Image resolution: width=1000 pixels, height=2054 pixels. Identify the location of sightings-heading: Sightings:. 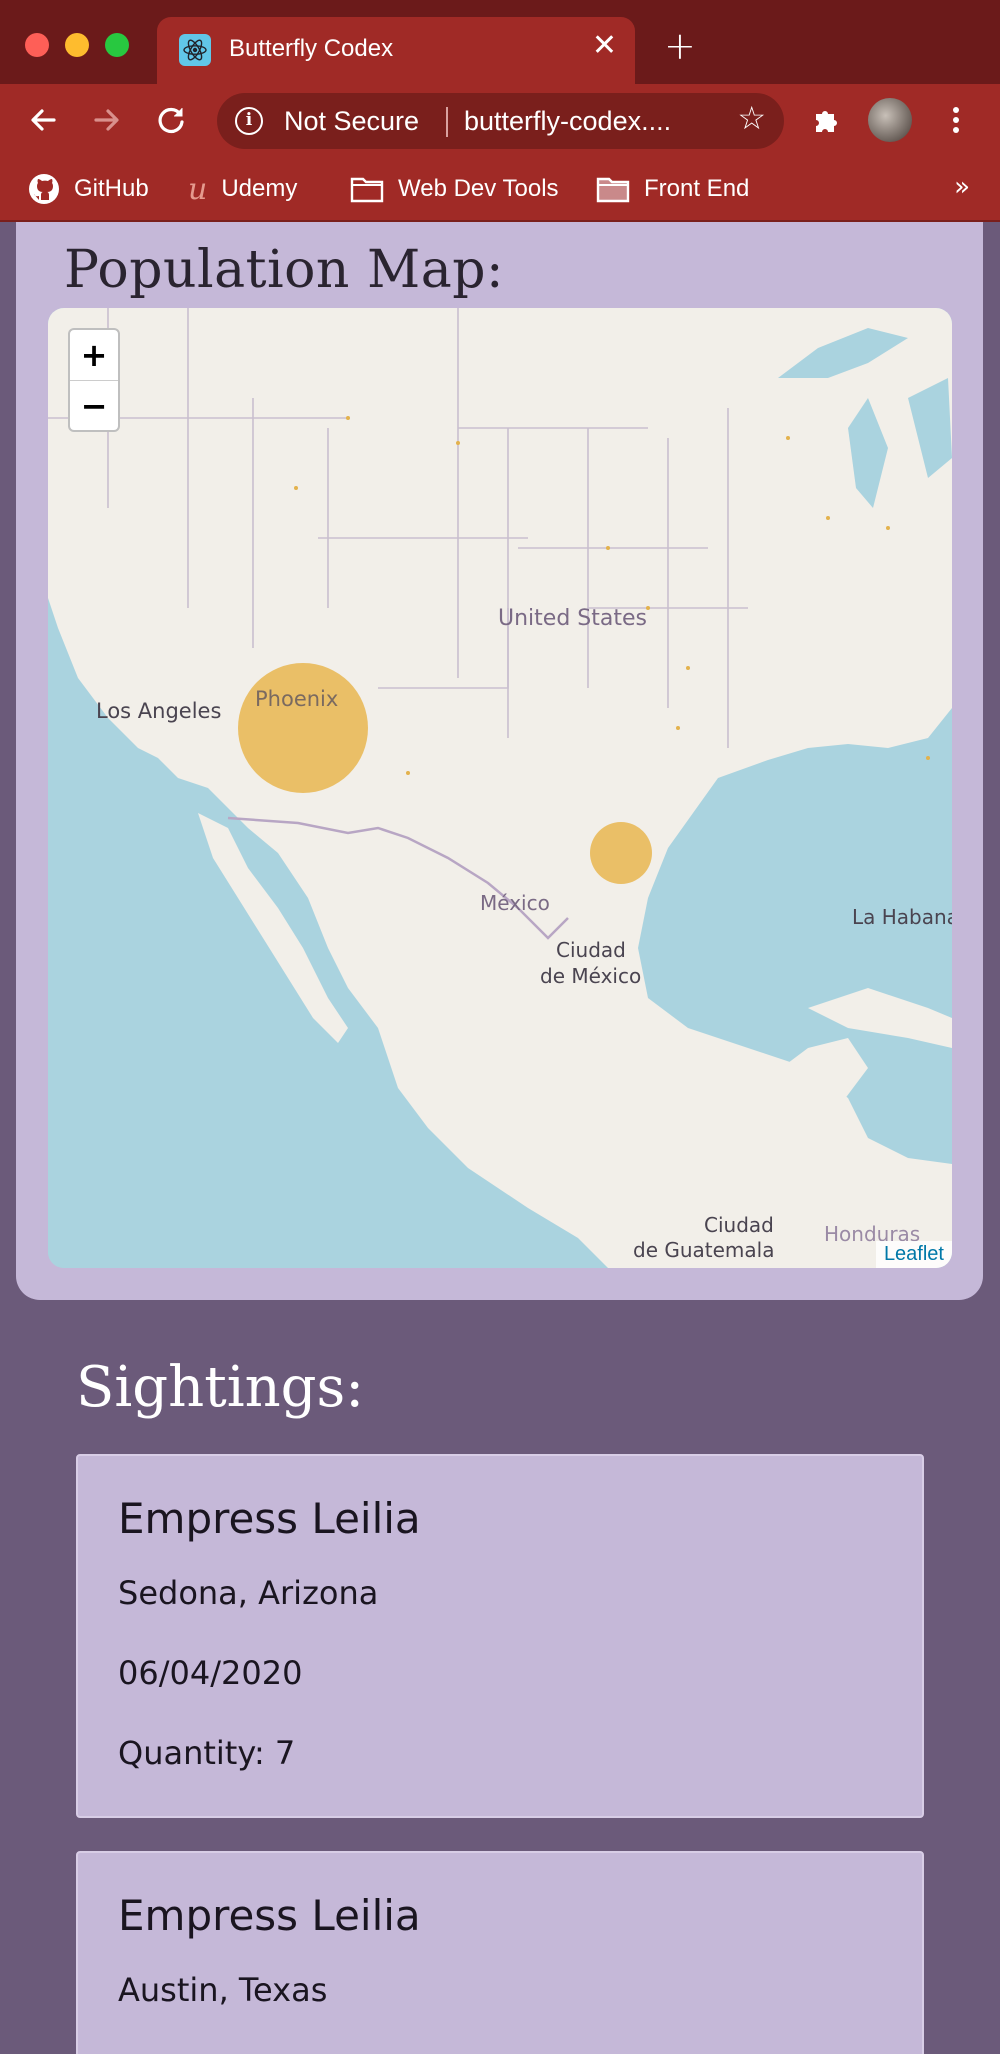
(220, 1387).